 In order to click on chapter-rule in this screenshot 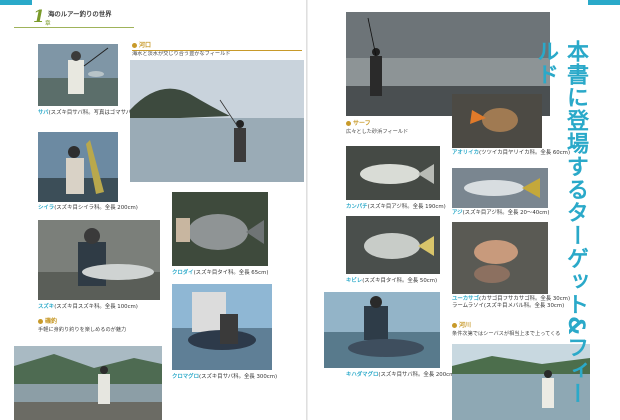, I will do `click(74, 27)`.